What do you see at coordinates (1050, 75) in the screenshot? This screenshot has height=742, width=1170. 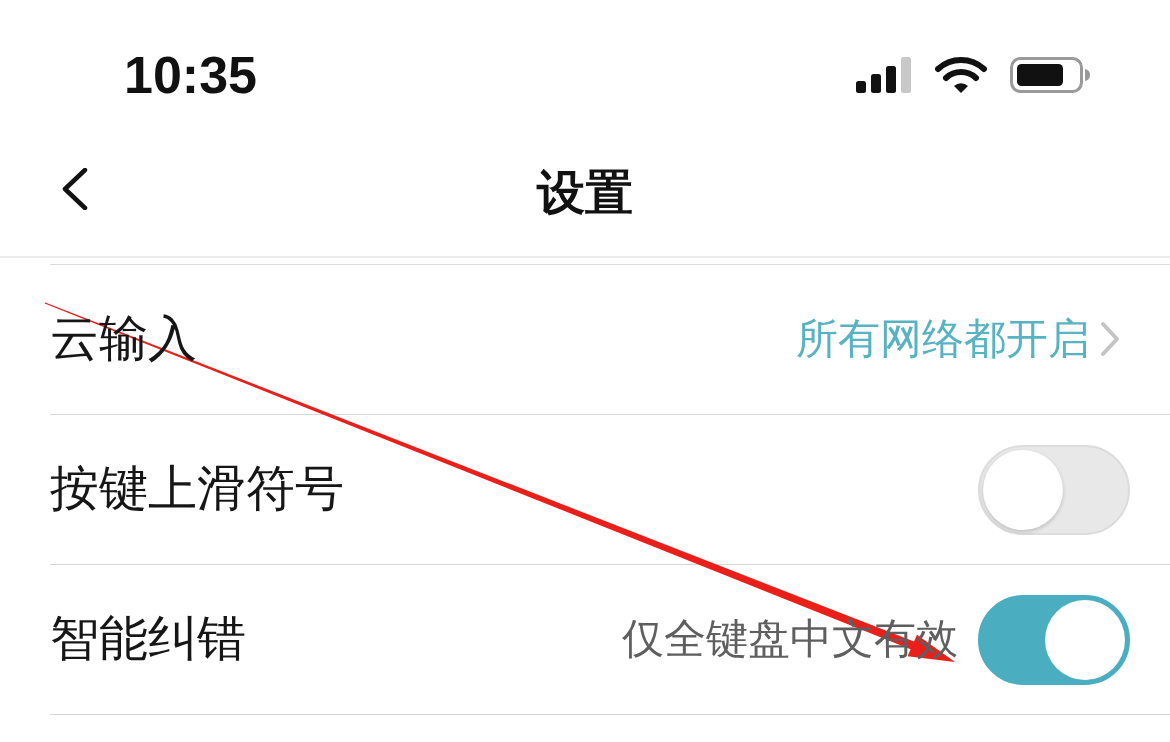 I see `battery-icon` at bounding box center [1050, 75].